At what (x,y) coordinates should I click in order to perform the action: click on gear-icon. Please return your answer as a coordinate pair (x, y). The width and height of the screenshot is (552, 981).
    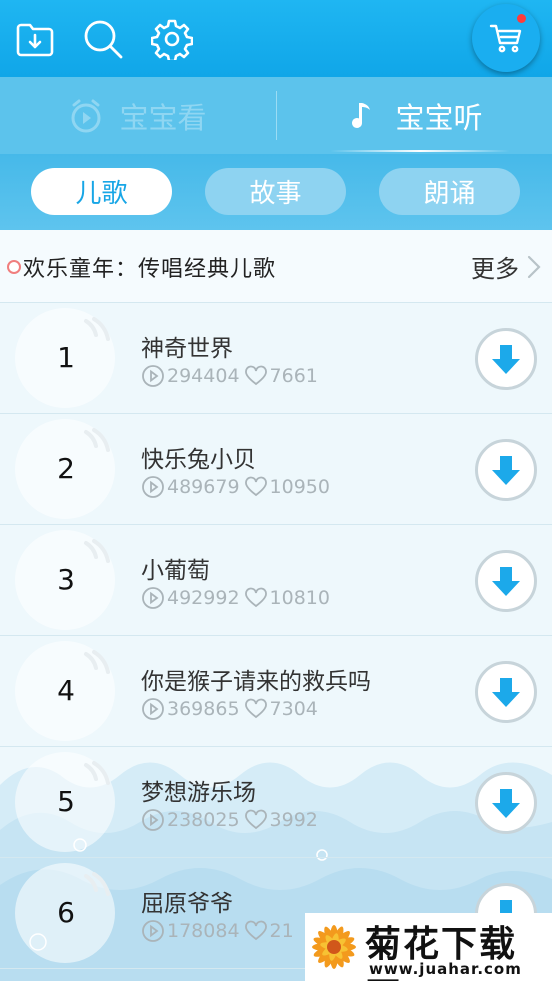
    Looking at the image, I should click on (172, 40).